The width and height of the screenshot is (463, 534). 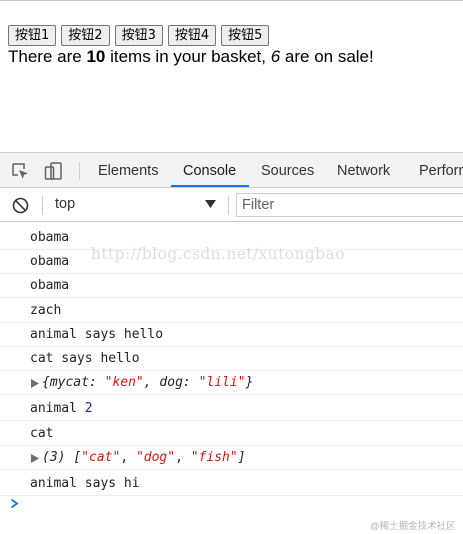 What do you see at coordinates (275, 56) in the screenshot?
I see `sale-count: 6` at bounding box center [275, 56].